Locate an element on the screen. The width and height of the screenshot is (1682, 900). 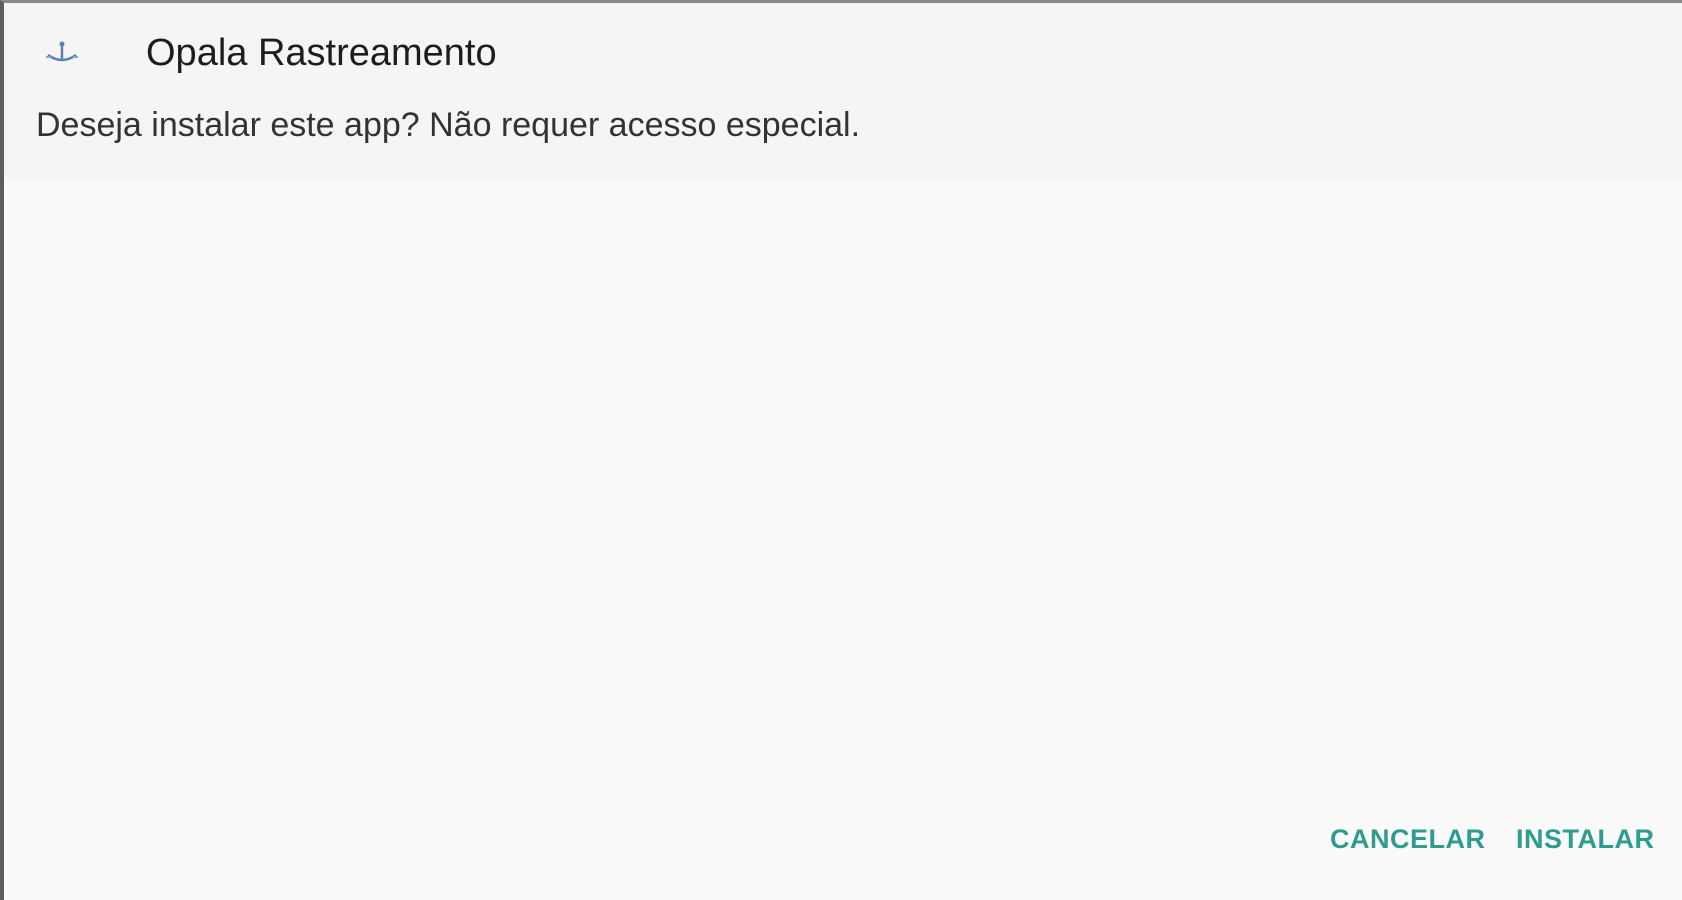
cancel-button: CANCELAR is located at coordinates (1408, 839).